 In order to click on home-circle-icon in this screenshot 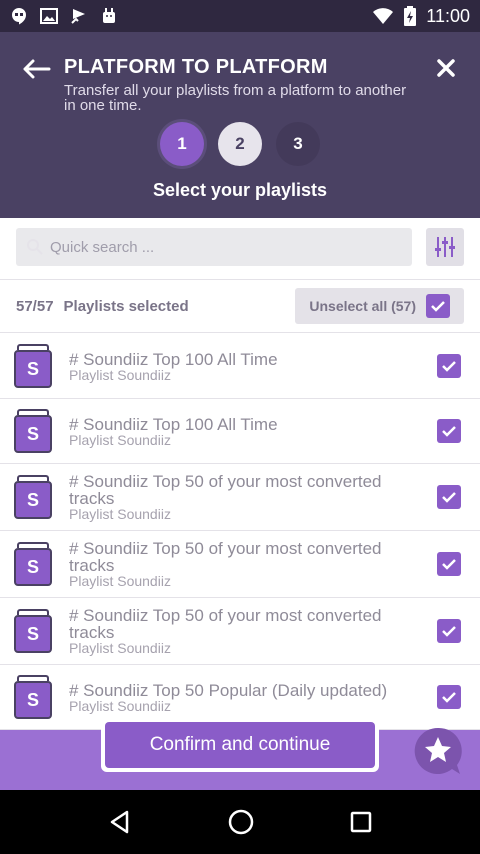, I will do `click(241, 822)`.